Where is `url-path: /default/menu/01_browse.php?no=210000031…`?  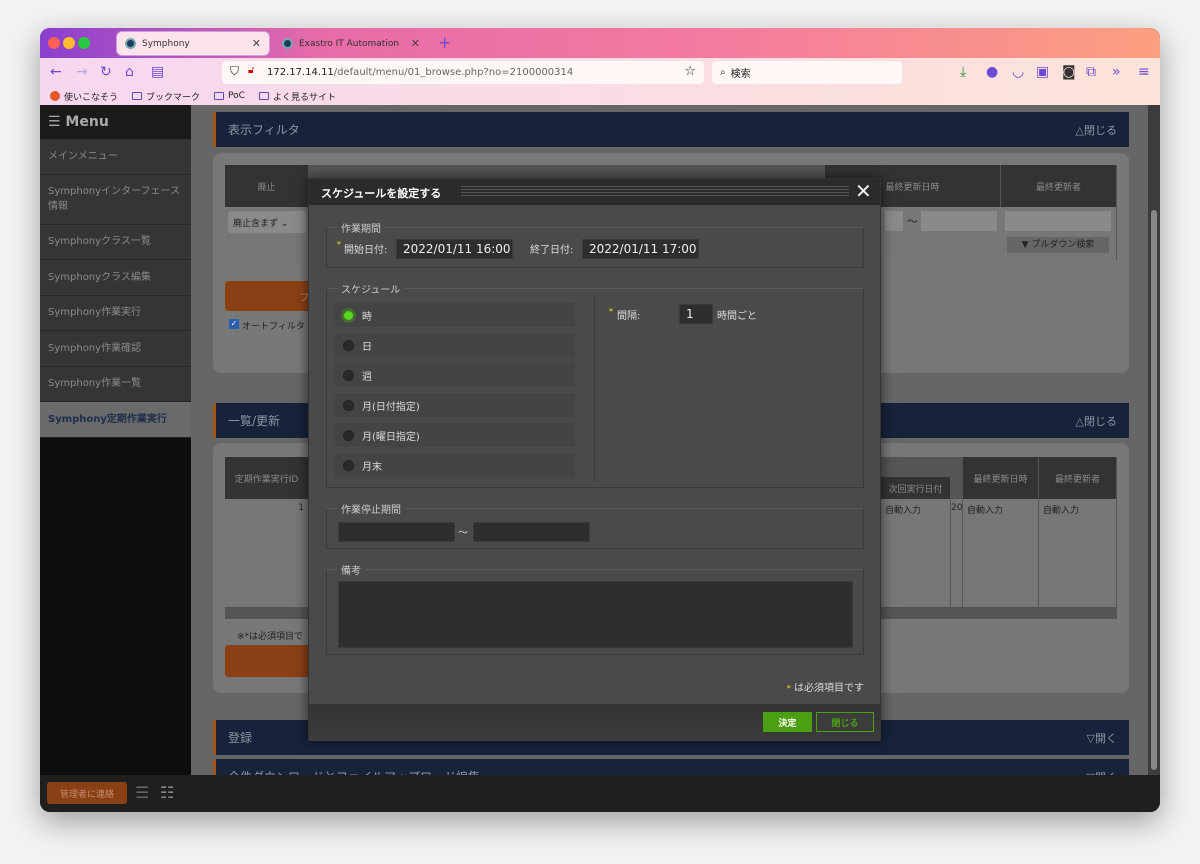 url-path: /default/menu/01_browse.php?no=210000031… is located at coordinates (453, 72).